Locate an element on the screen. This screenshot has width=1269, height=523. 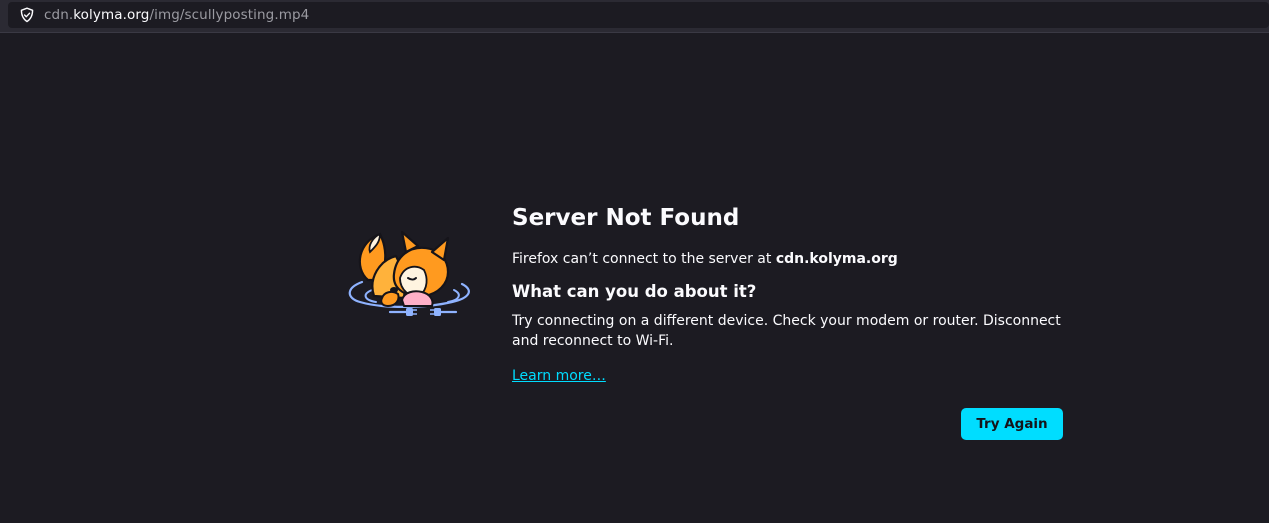
url-field: cdn.kolyma.org/img/scullyposting.mp4 is located at coordinates (638, 15).